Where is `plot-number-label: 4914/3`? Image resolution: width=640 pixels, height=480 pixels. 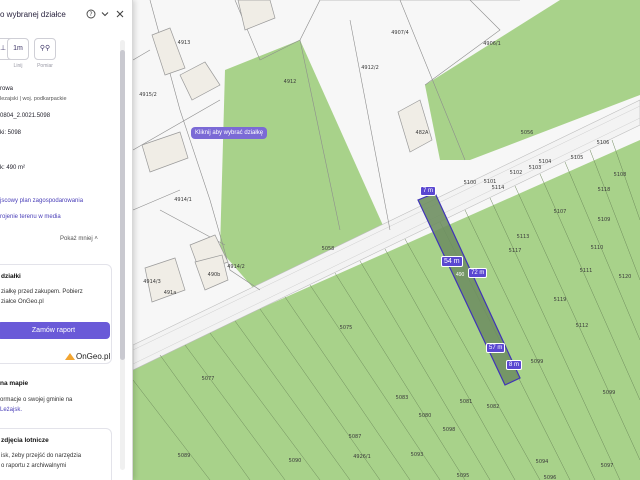
plot-number-label: 4914/3 is located at coordinates (152, 282).